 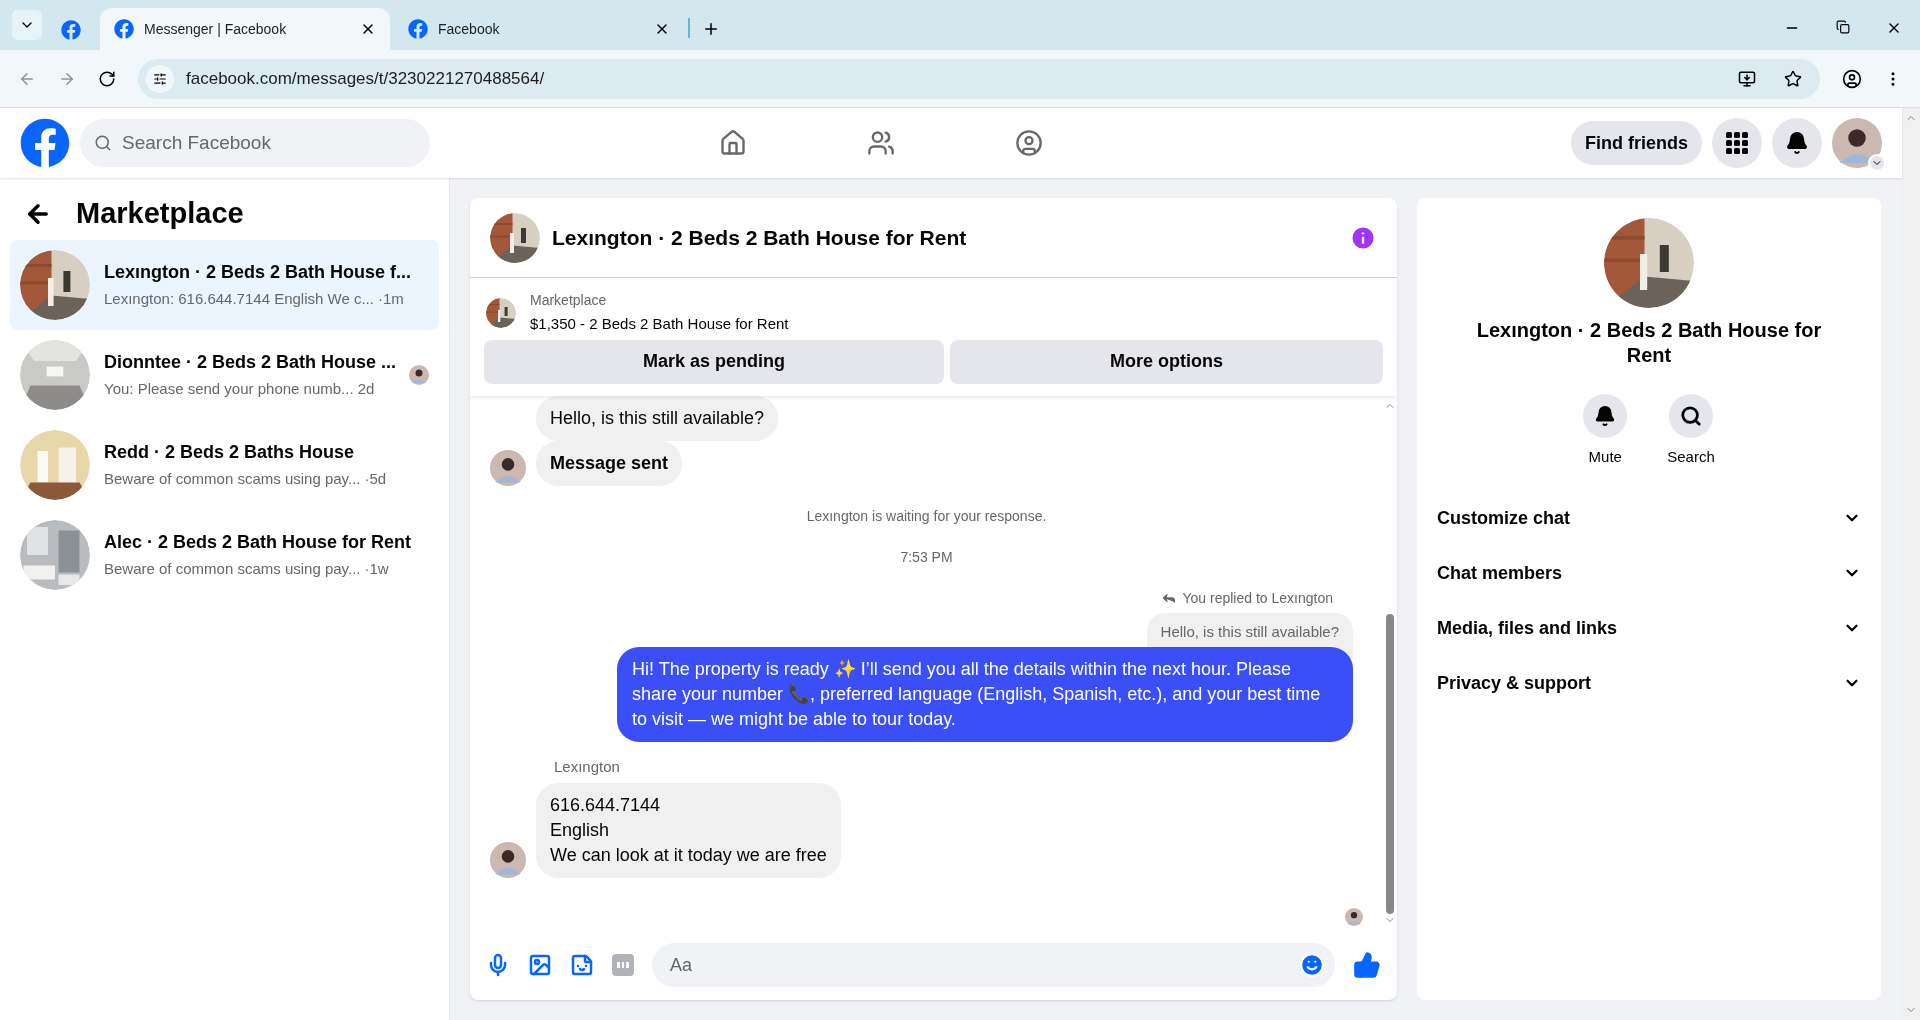 What do you see at coordinates (1649, 518) in the screenshot?
I see `section-header: Customize chat` at bounding box center [1649, 518].